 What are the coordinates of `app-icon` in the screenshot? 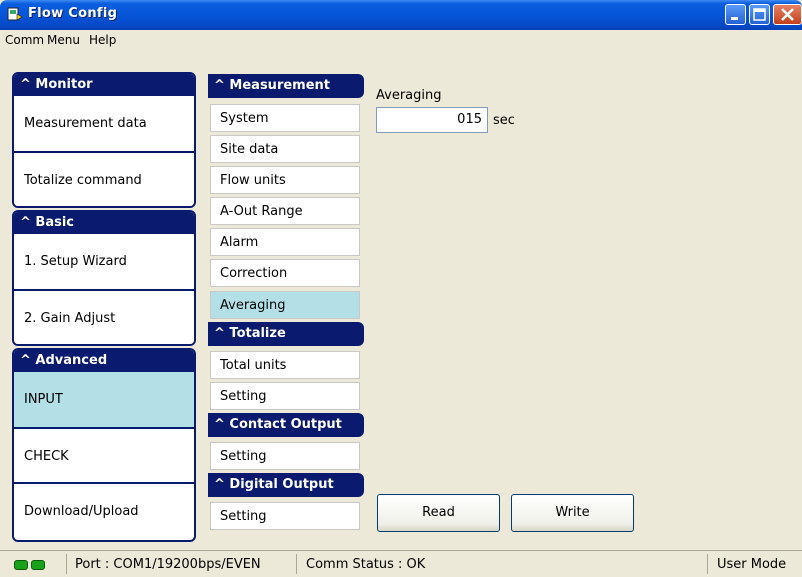 It's located at (15, 14).